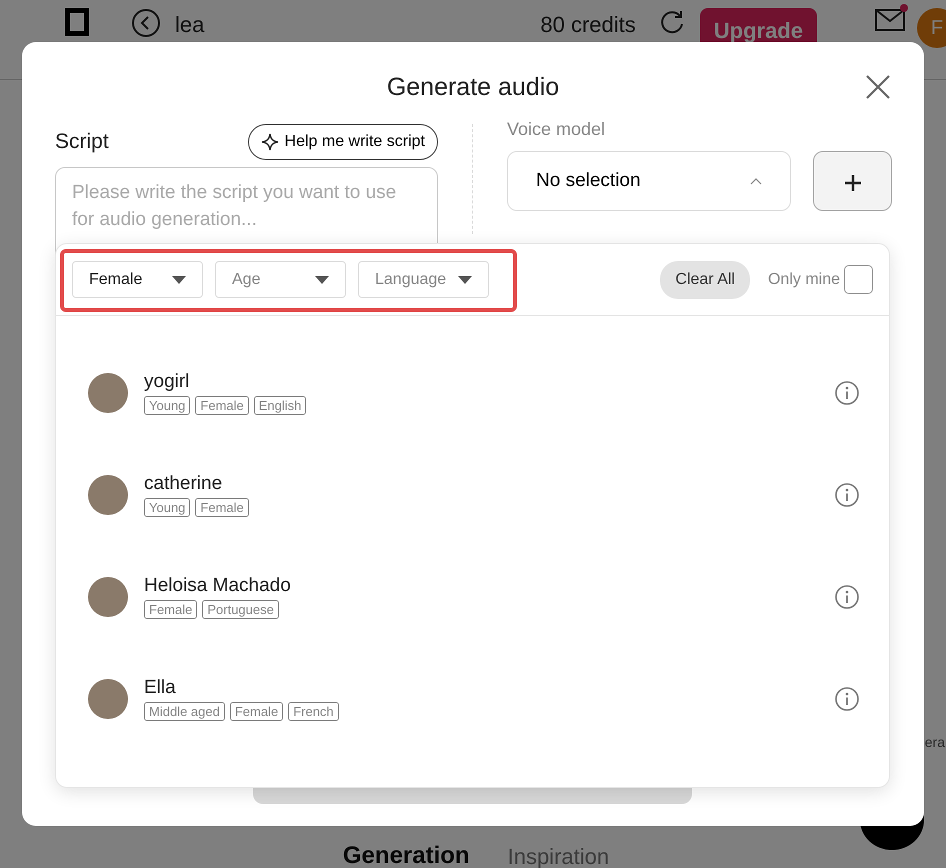  I want to click on voice-name: catherine, so click(184, 484).